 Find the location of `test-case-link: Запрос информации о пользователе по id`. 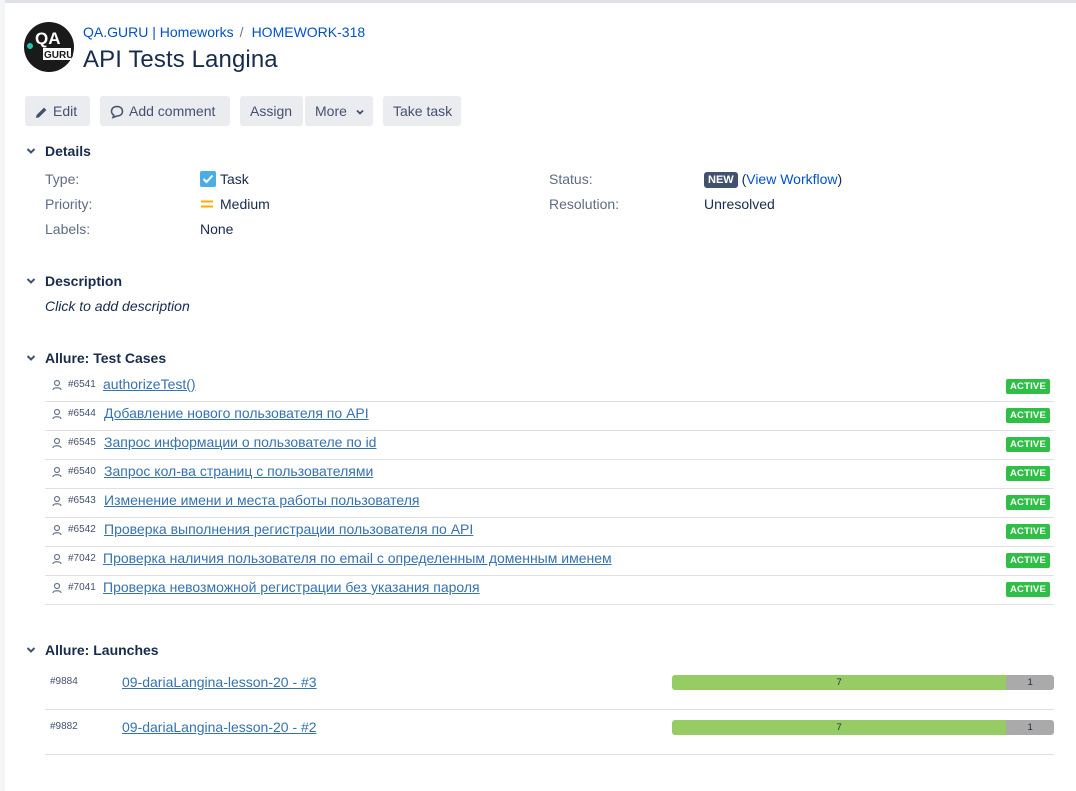

test-case-link: Запрос информации о пользователе по id is located at coordinates (240, 442).